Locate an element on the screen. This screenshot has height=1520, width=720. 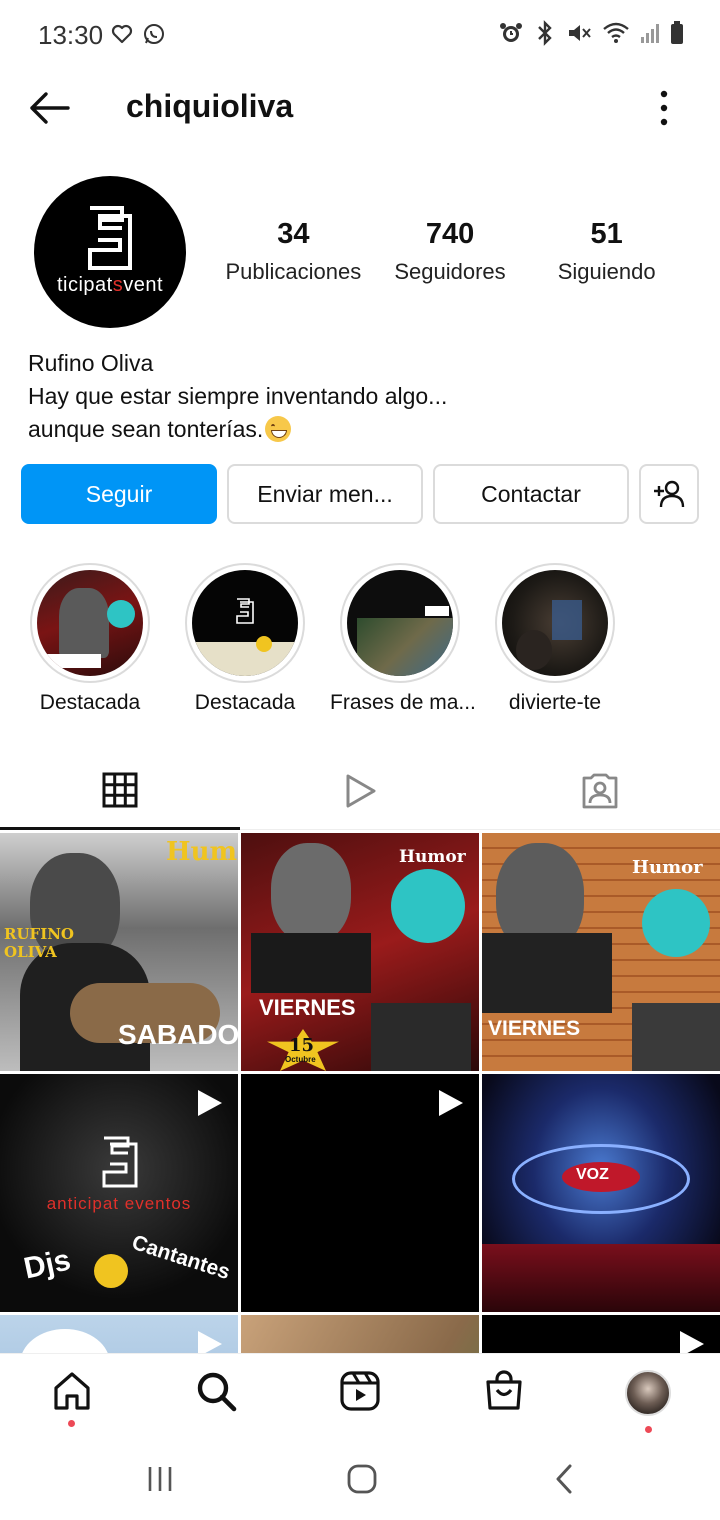
stat-posts-label: Publicaciones is located at coordinates (293, 271).